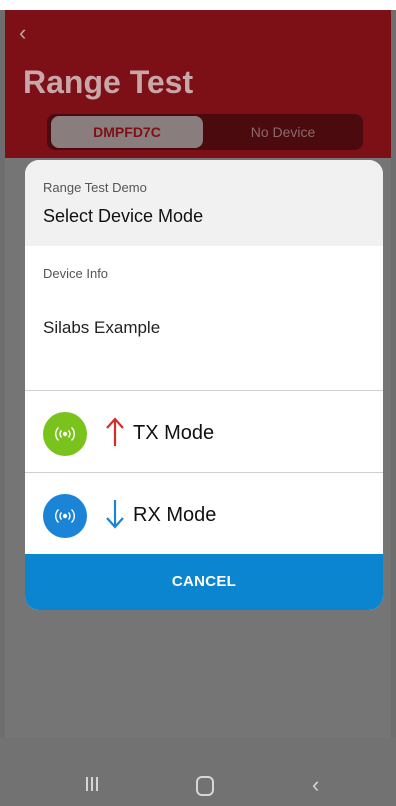 The width and height of the screenshot is (396, 806). What do you see at coordinates (127, 132) in the screenshot?
I see `segment-device-1: DMPFD7C` at bounding box center [127, 132].